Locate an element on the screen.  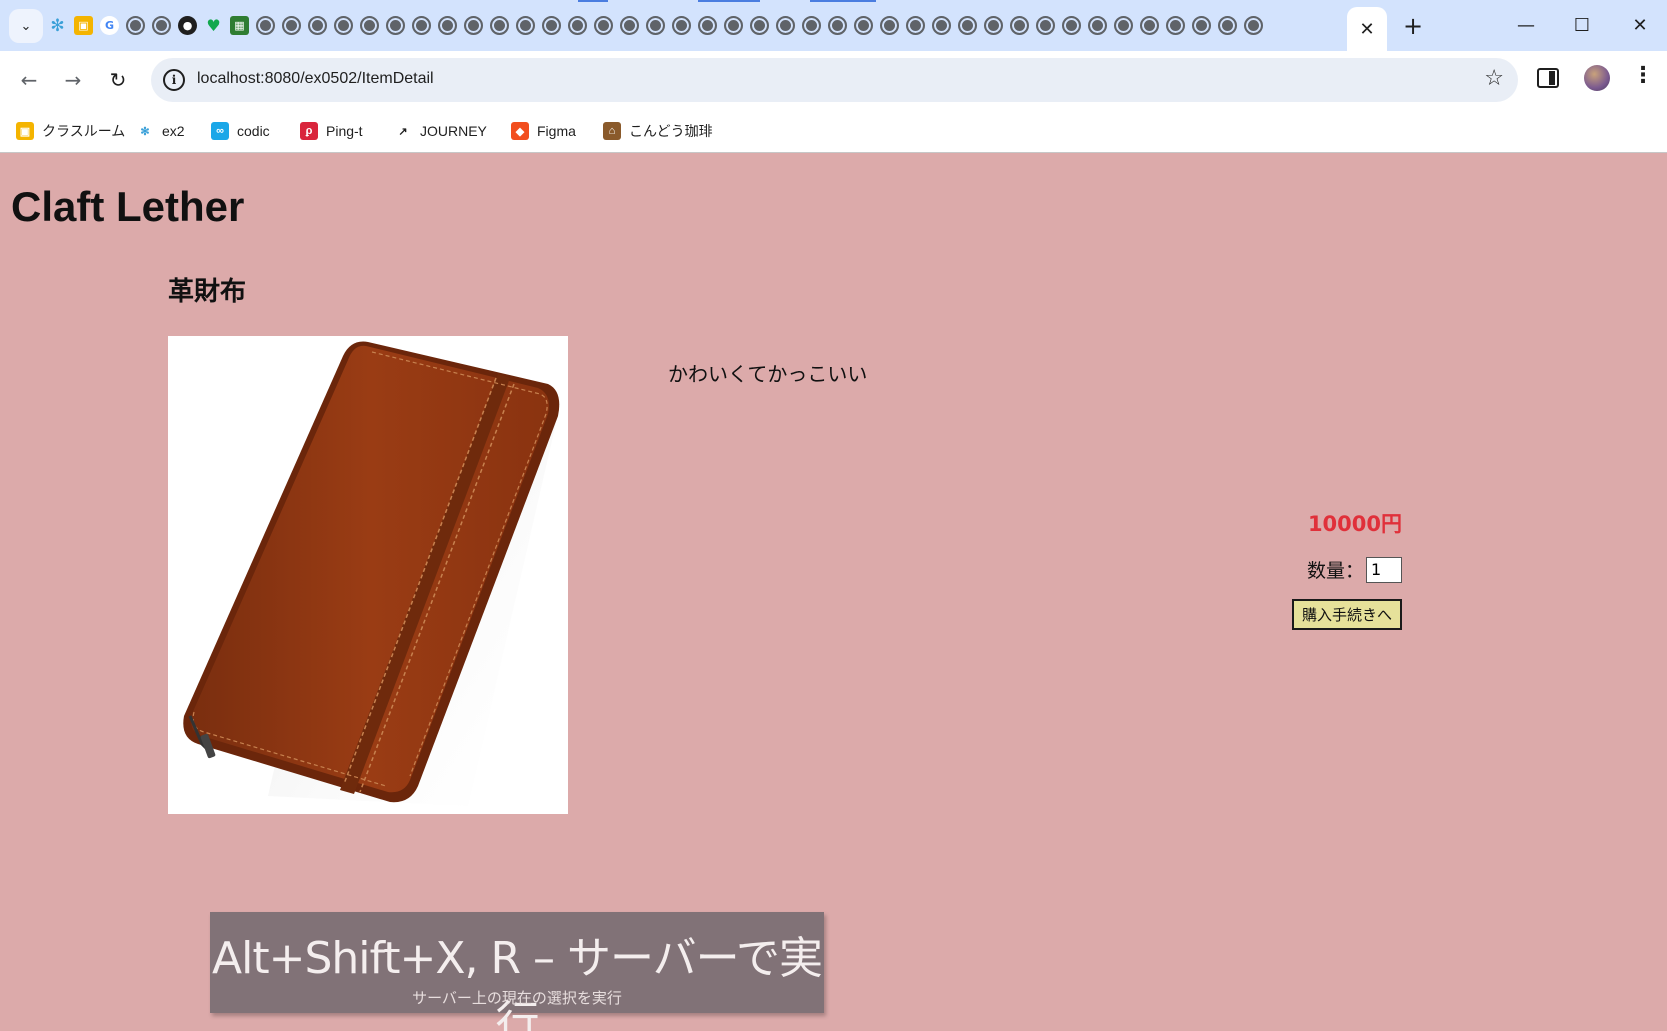
bookmark-house: ⌂ こんどう珈琲 is located at coordinates (658, 131).